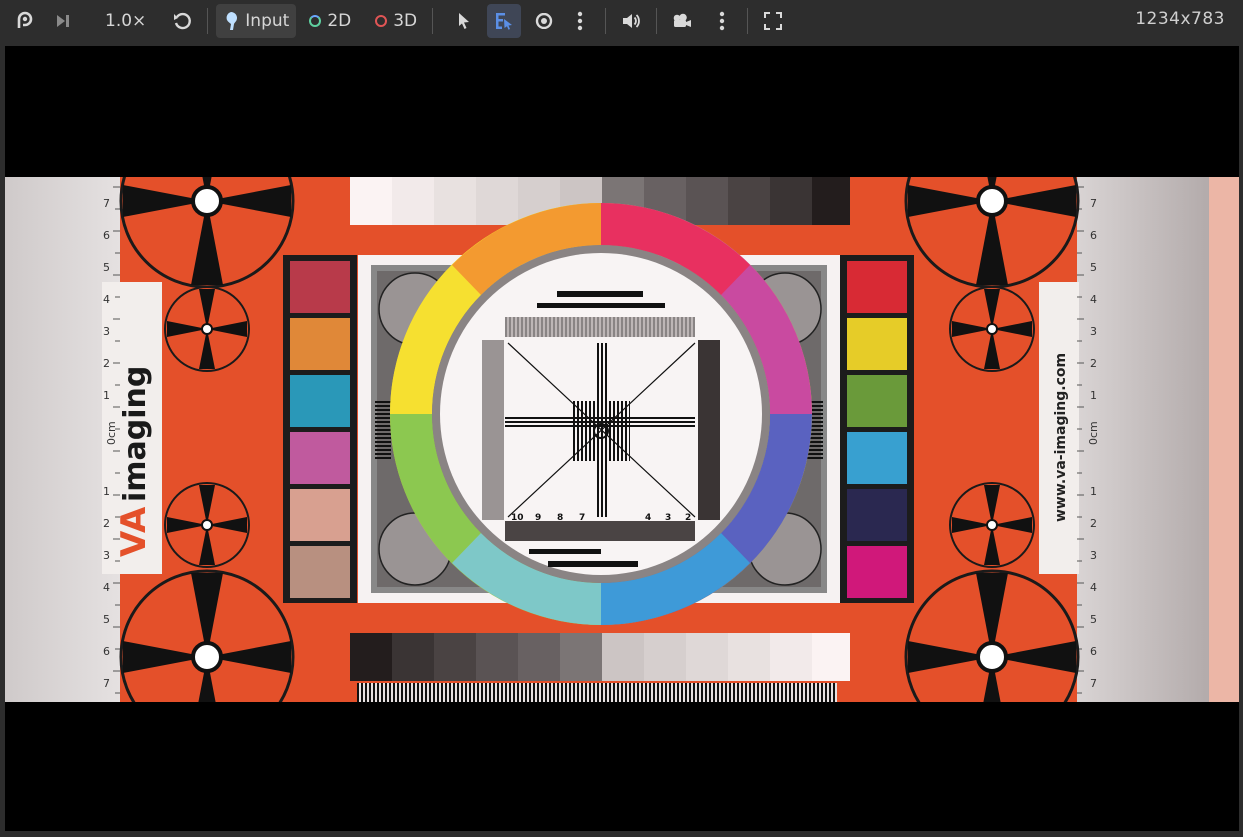  What do you see at coordinates (517, 518) in the screenshot?
I see `svg-text: 10` at bounding box center [517, 518].